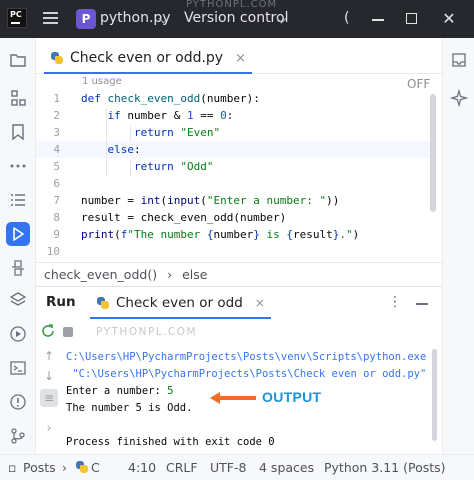 The width and height of the screenshot is (474, 480). What do you see at coordinates (142, 467) in the screenshot?
I see `caret-position: 4:10` at bounding box center [142, 467].